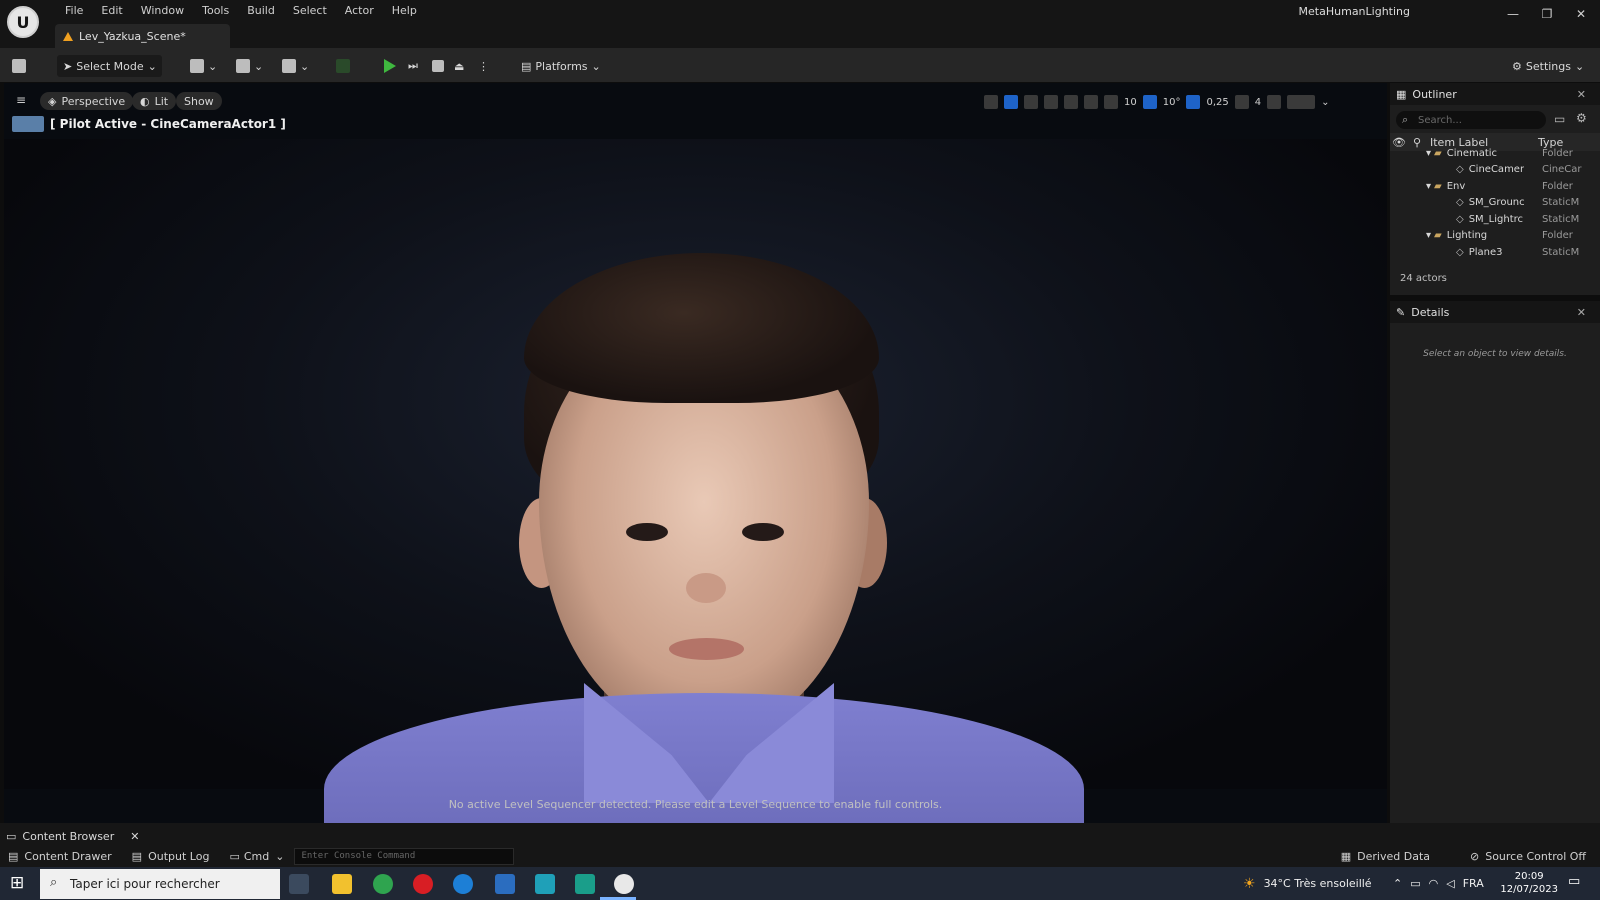 This screenshot has height=900, width=1600. What do you see at coordinates (1397, 883) in the screenshot?
I see `chevron-up-icon: ⌃` at bounding box center [1397, 883].